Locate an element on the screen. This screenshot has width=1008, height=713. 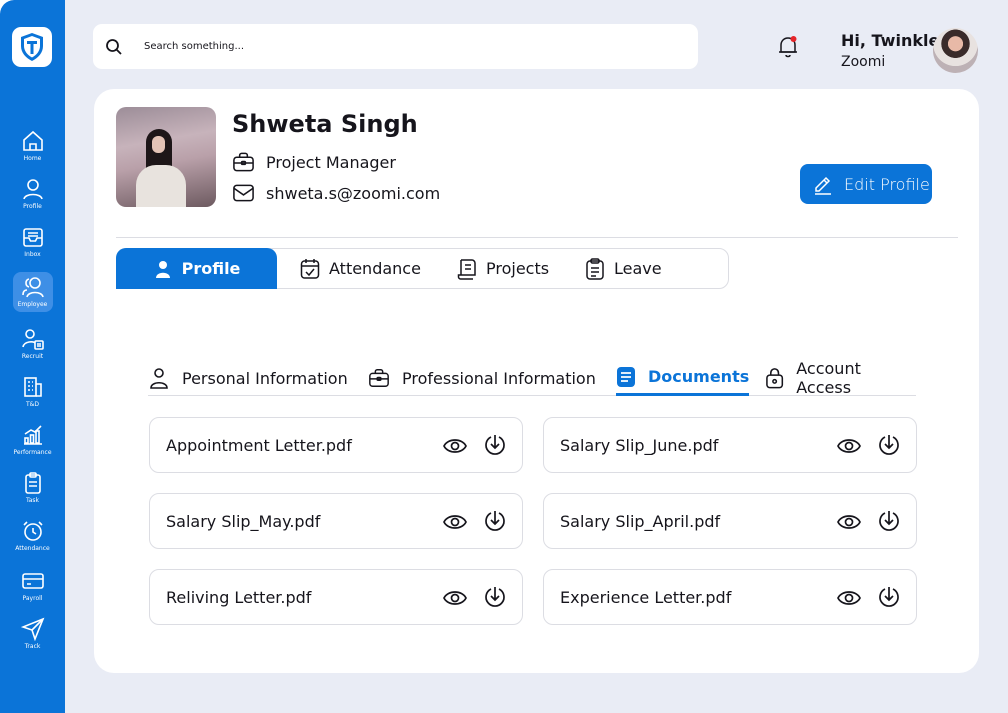
brand-shield-logo-icon is located at coordinates (32, 47).